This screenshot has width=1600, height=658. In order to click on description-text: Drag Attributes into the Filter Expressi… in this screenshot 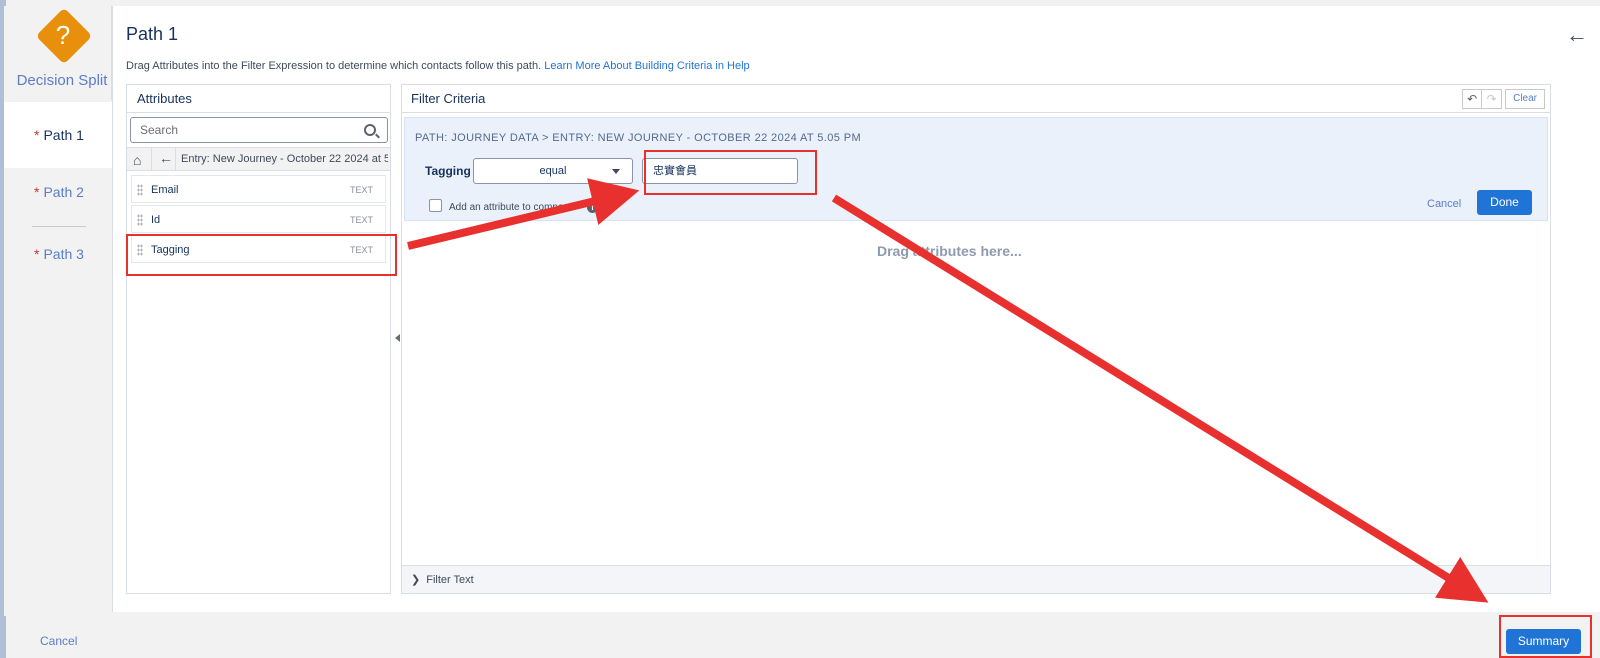, I will do `click(334, 66)`.